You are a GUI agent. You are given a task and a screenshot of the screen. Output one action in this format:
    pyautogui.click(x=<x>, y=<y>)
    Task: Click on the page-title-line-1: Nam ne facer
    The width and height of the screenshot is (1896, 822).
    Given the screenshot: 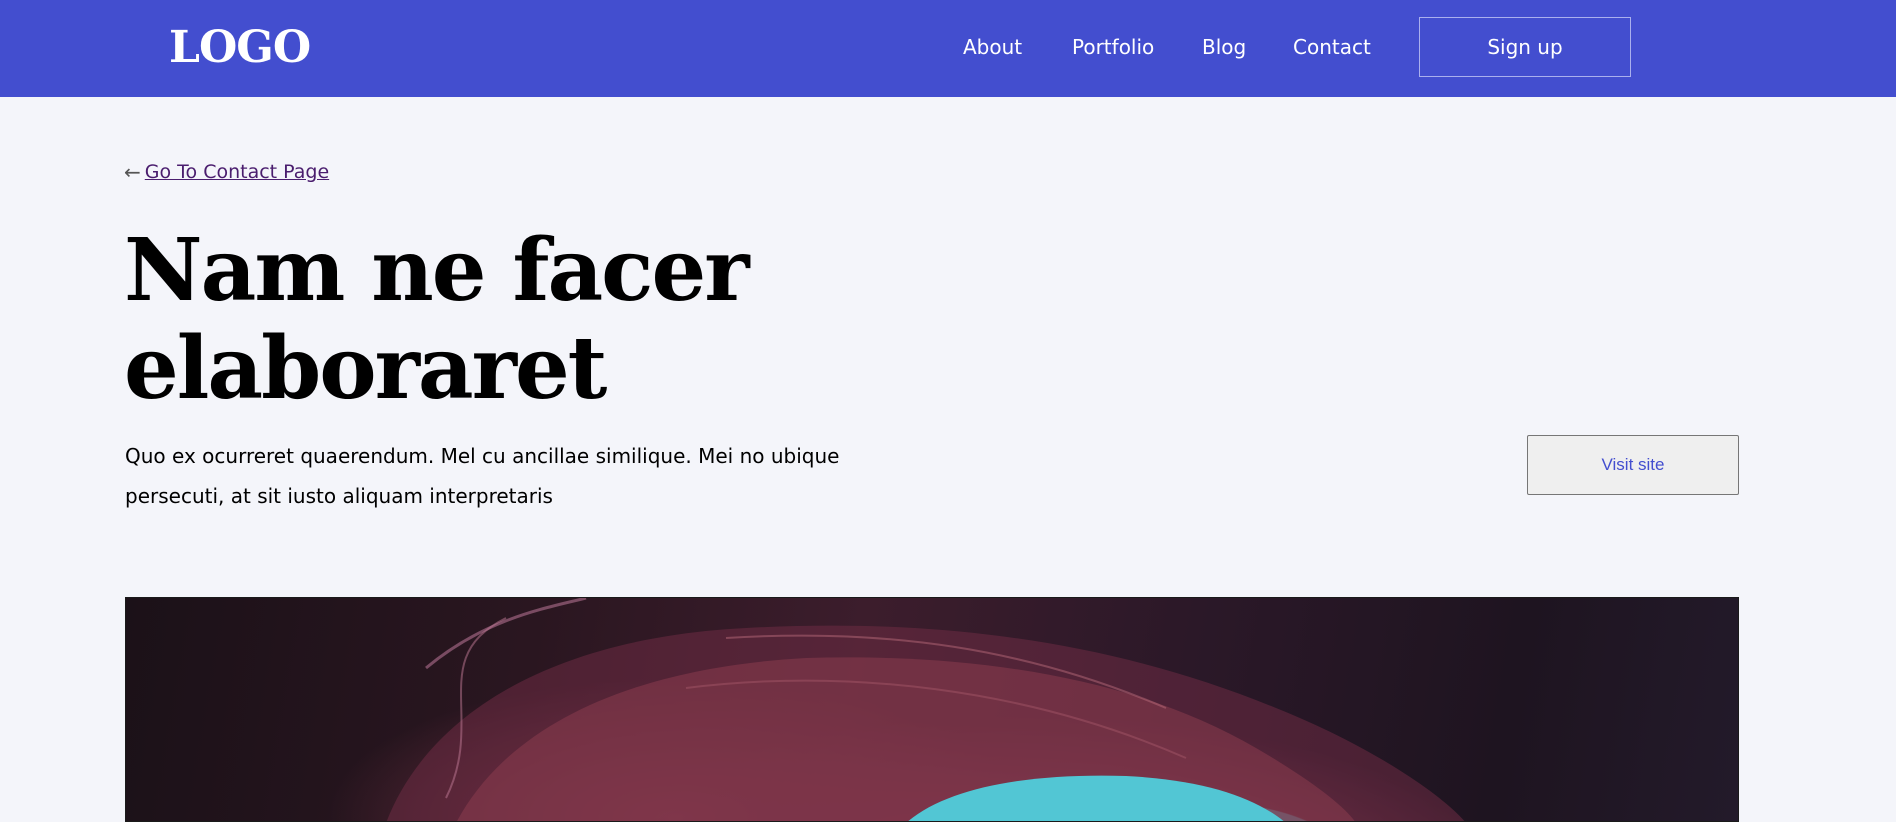 What is the action you would take?
    pyautogui.click(x=437, y=270)
    